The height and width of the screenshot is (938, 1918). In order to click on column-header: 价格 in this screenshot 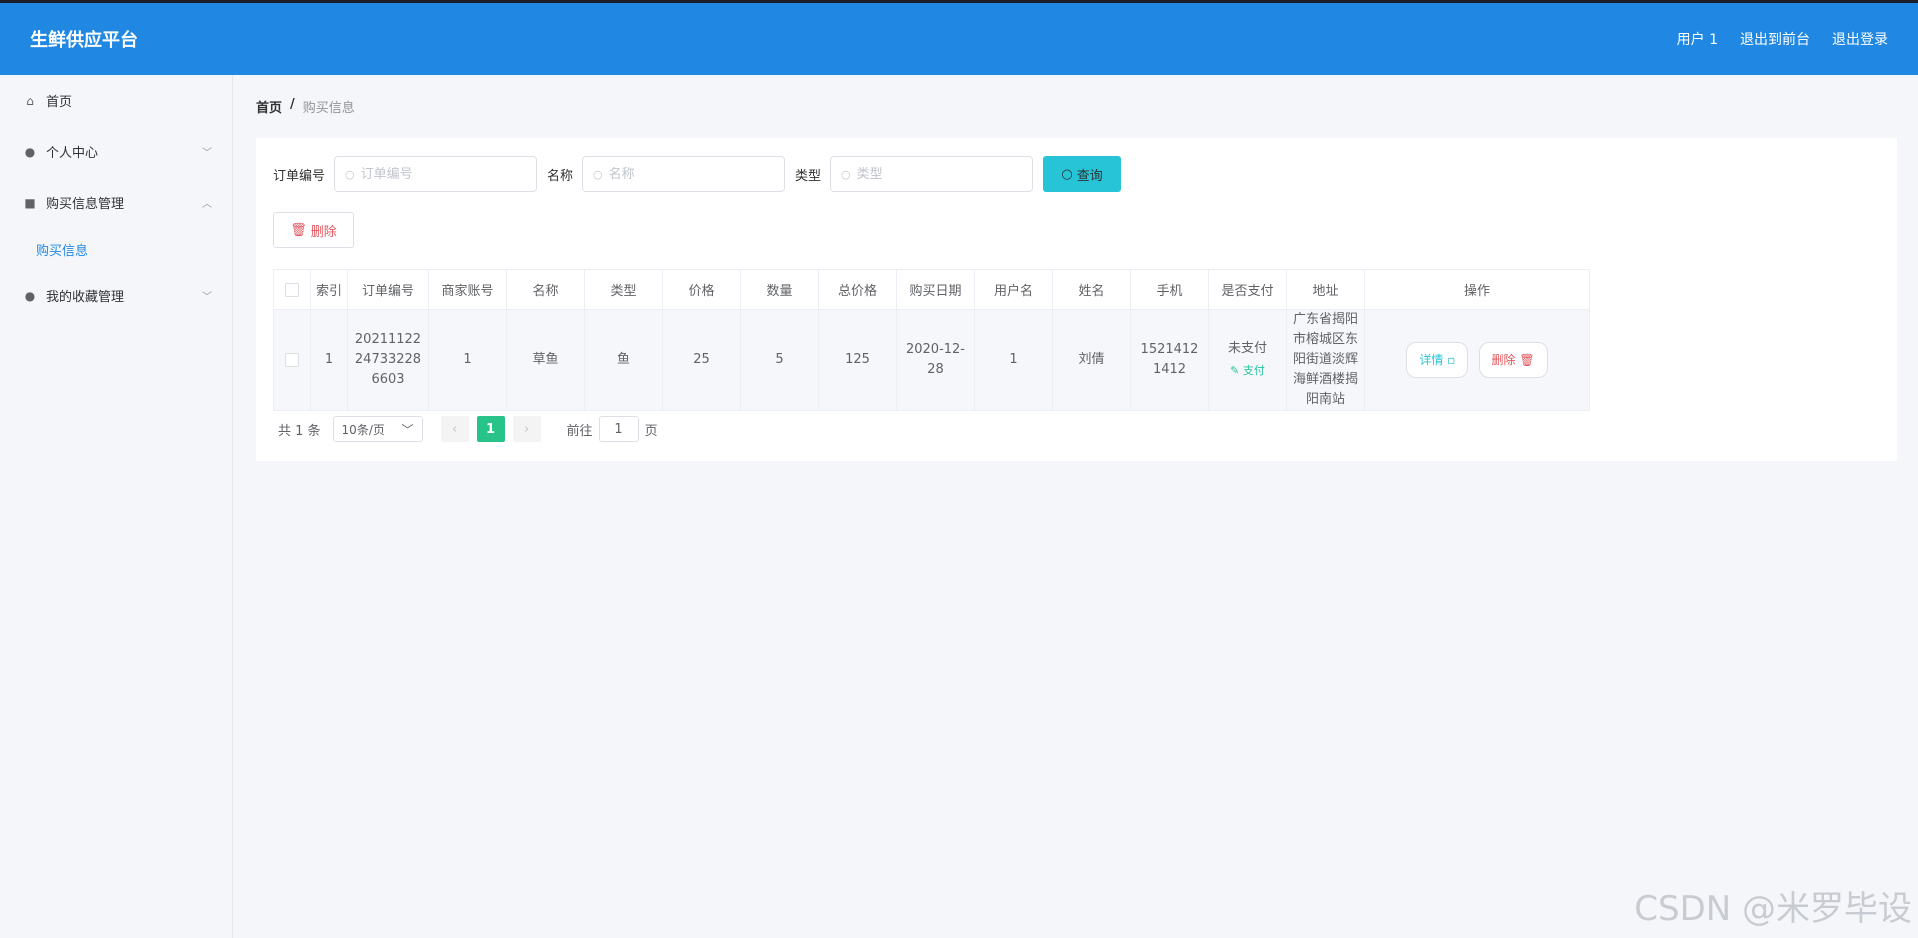, I will do `click(701, 289)`.